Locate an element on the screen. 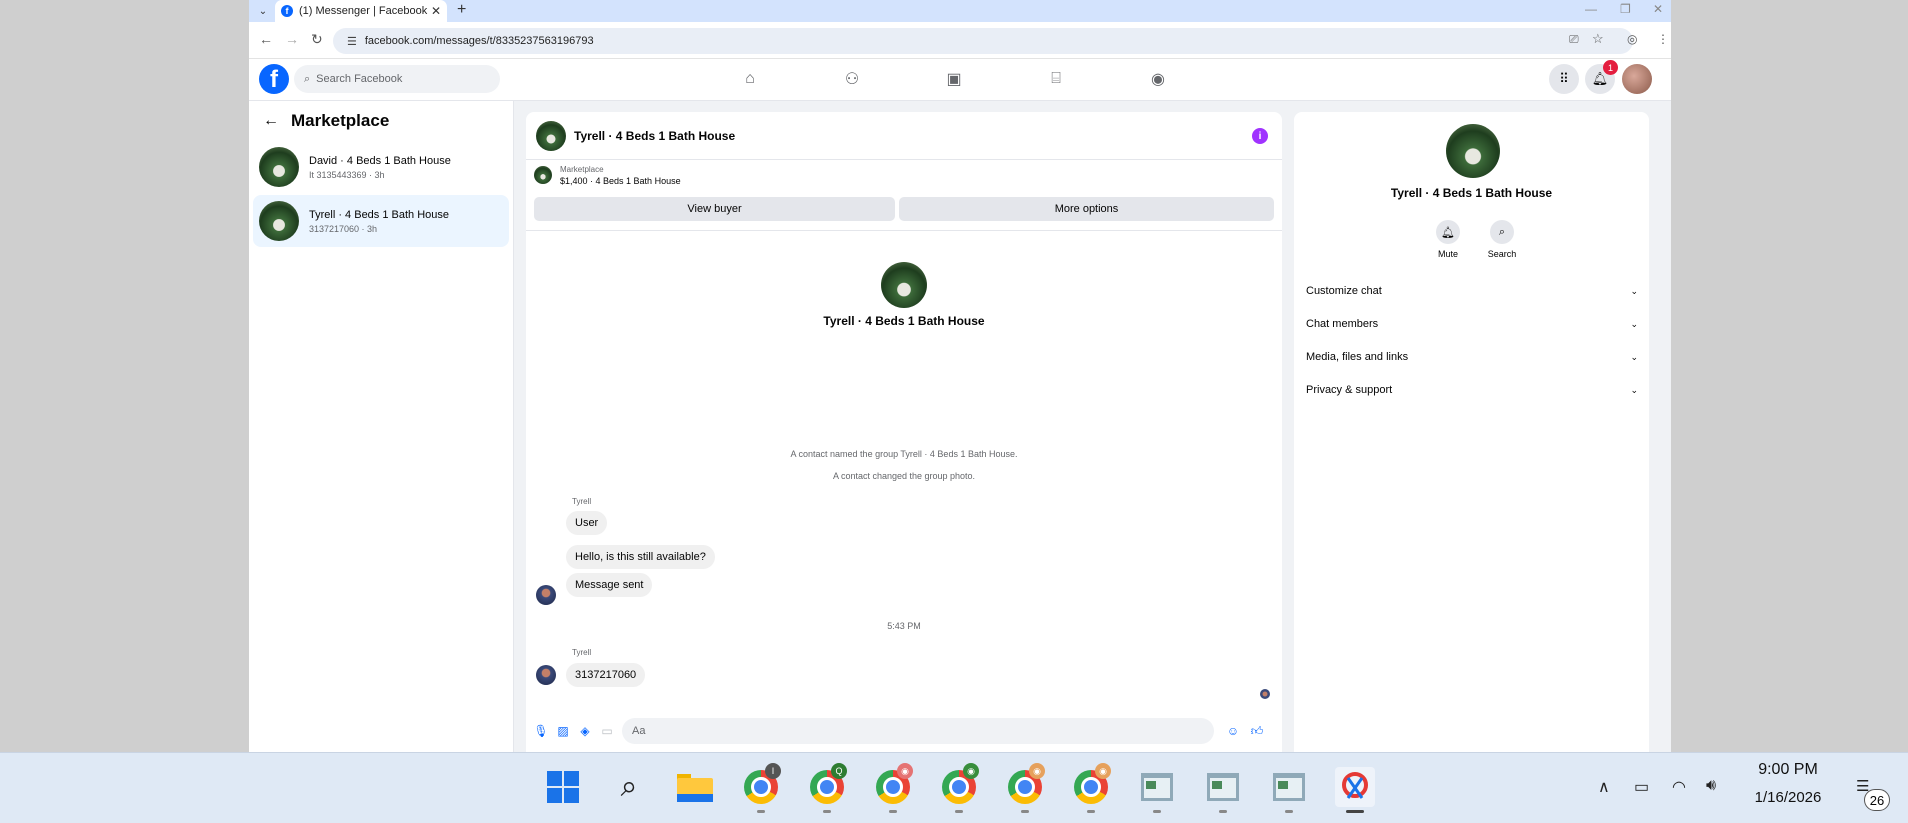 This screenshot has width=1908, height=823. restore-icon: ❐ is located at coordinates (1625, 9).